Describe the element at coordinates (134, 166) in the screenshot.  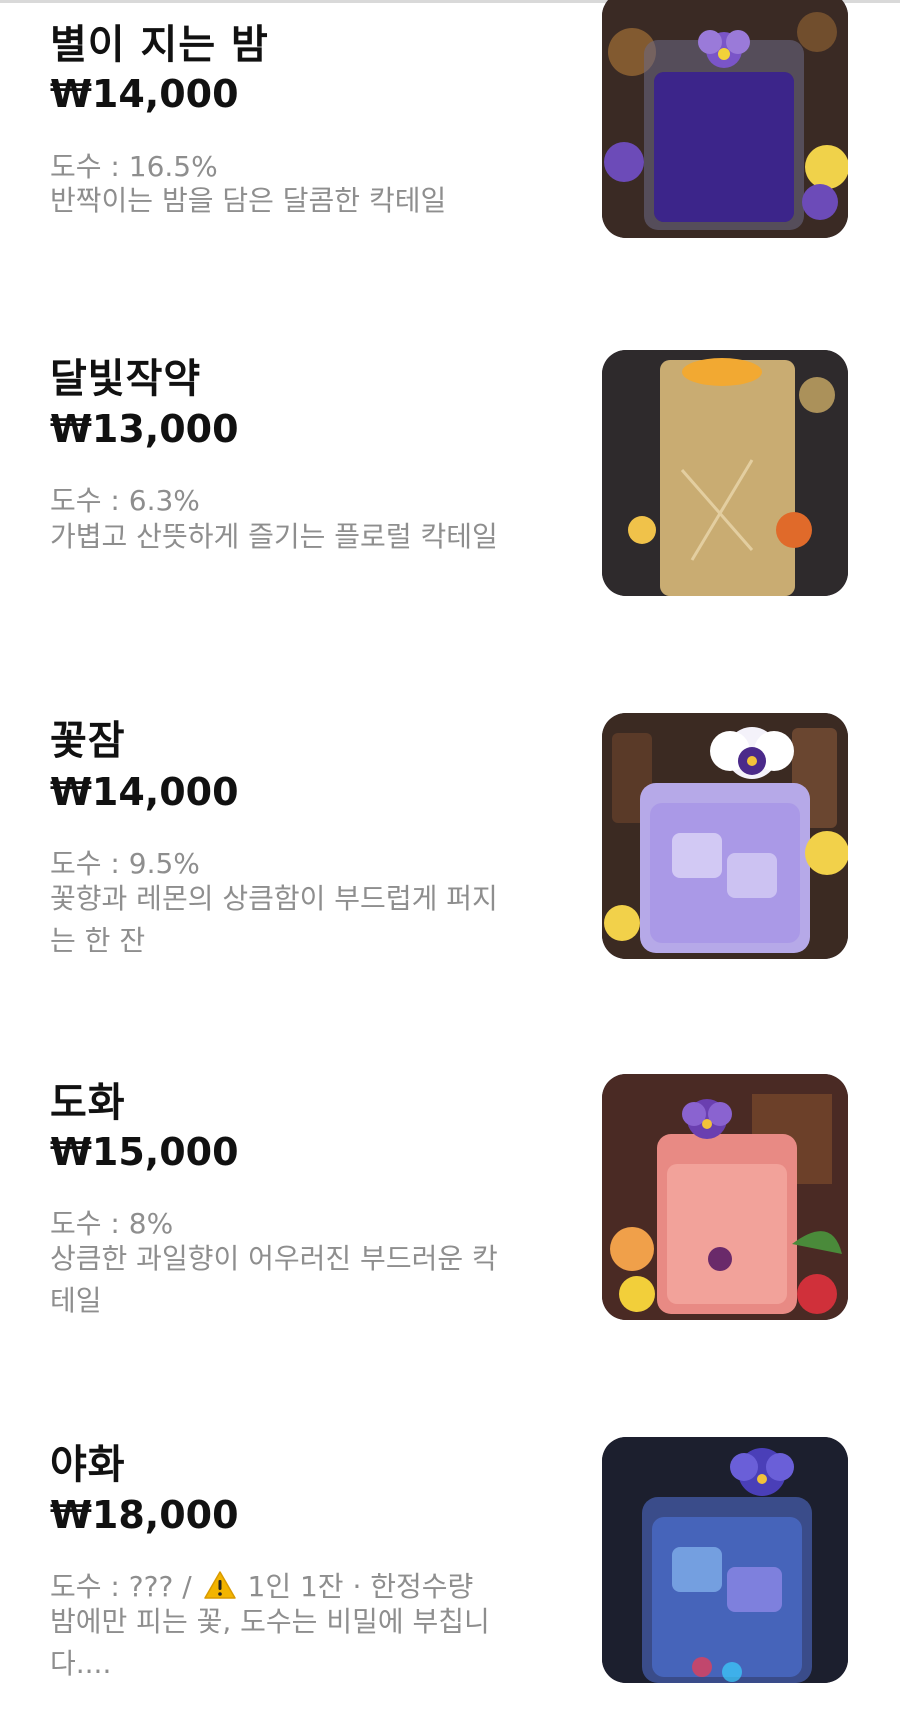
I see `item-abv: 도수 : 16.5%` at that location.